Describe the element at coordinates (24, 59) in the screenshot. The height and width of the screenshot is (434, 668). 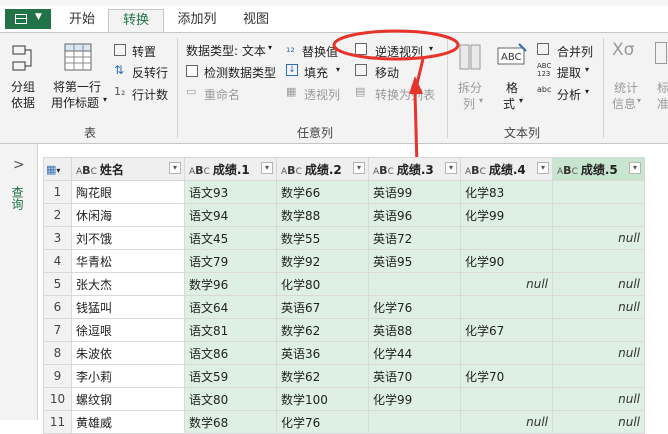
I see `group-by-button` at that location.